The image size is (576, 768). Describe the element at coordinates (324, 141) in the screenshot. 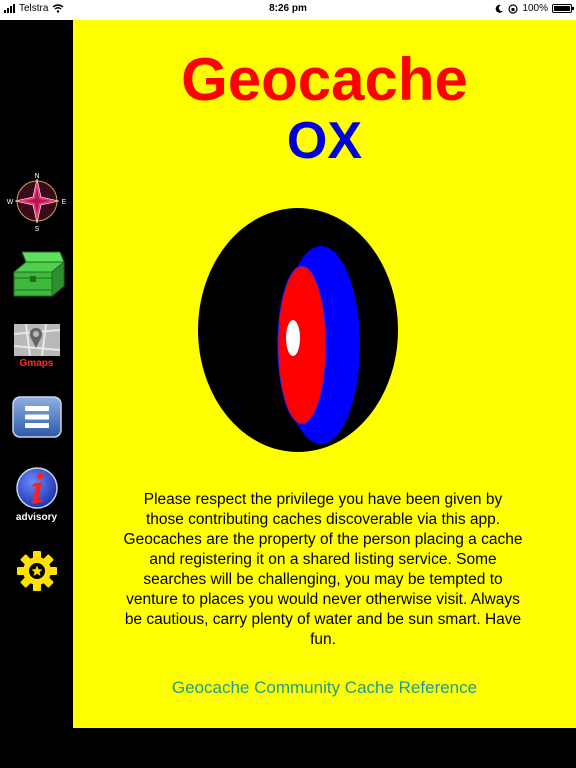

I see `app-subtitle: OX` at that location.